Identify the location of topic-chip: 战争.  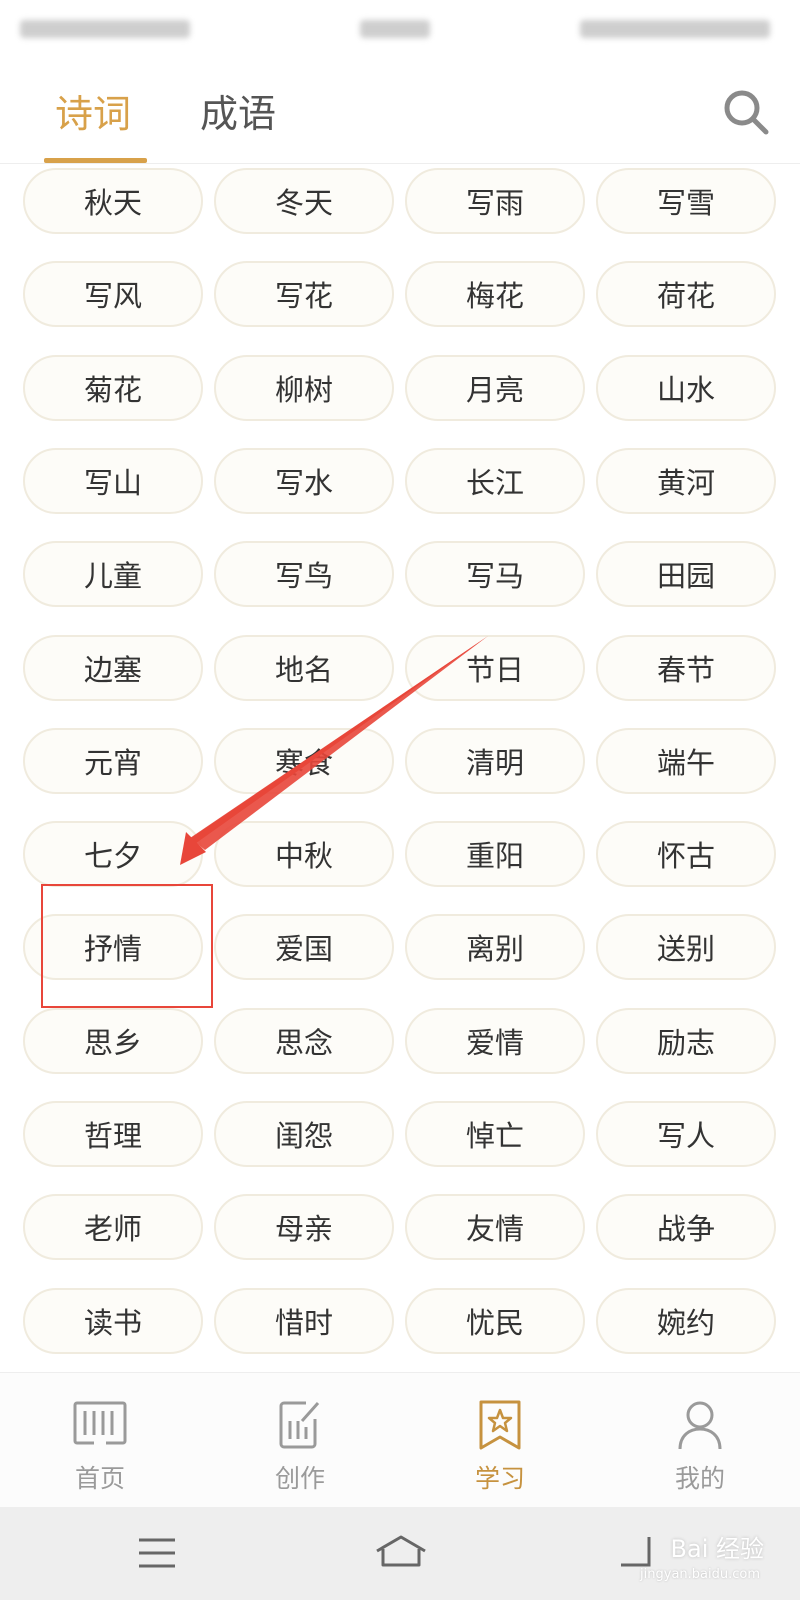
(686, 1227).